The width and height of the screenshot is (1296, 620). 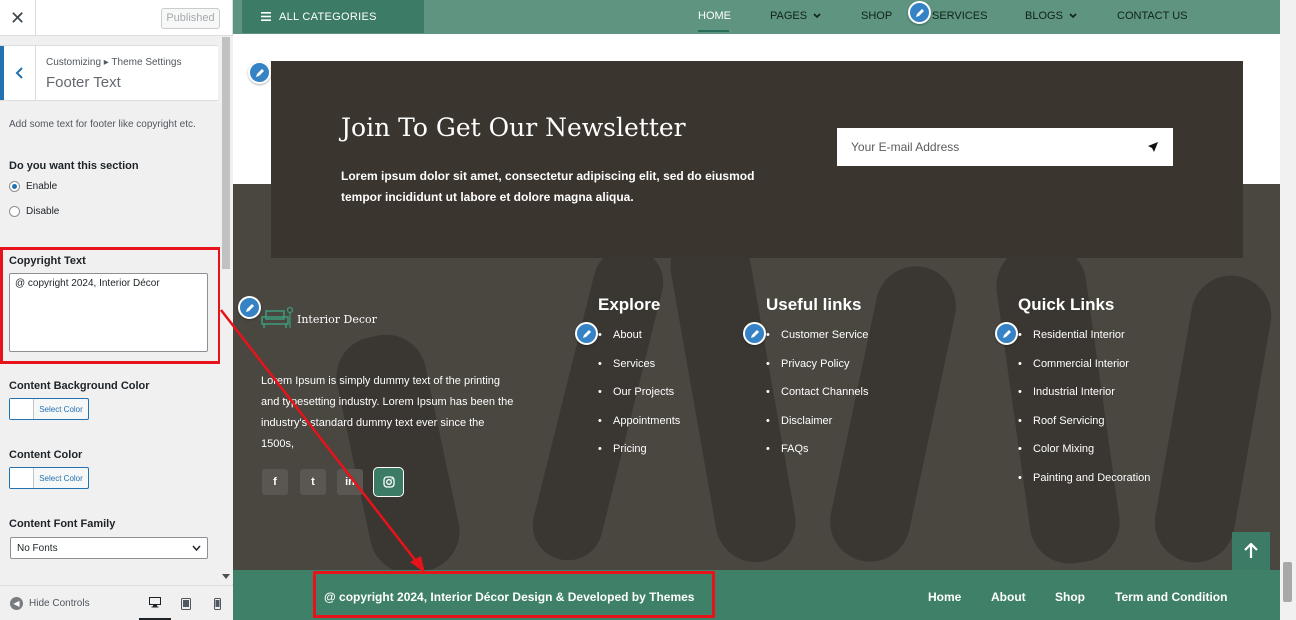 I want to click on footer-nav-home: Home, so click(x=944, y=597).